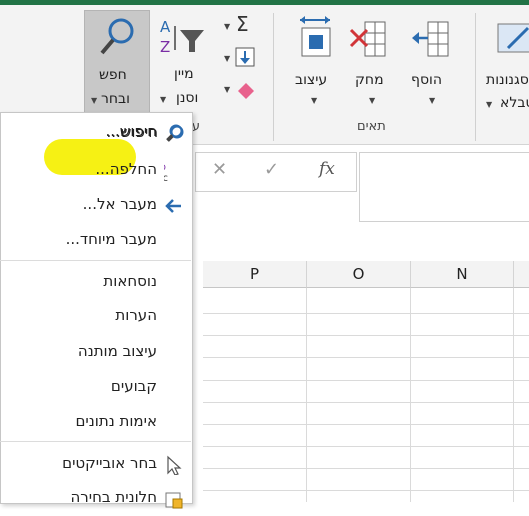  I want to click on cell-styles-button: סגנונות טבלא ▼, so click(505, 62).